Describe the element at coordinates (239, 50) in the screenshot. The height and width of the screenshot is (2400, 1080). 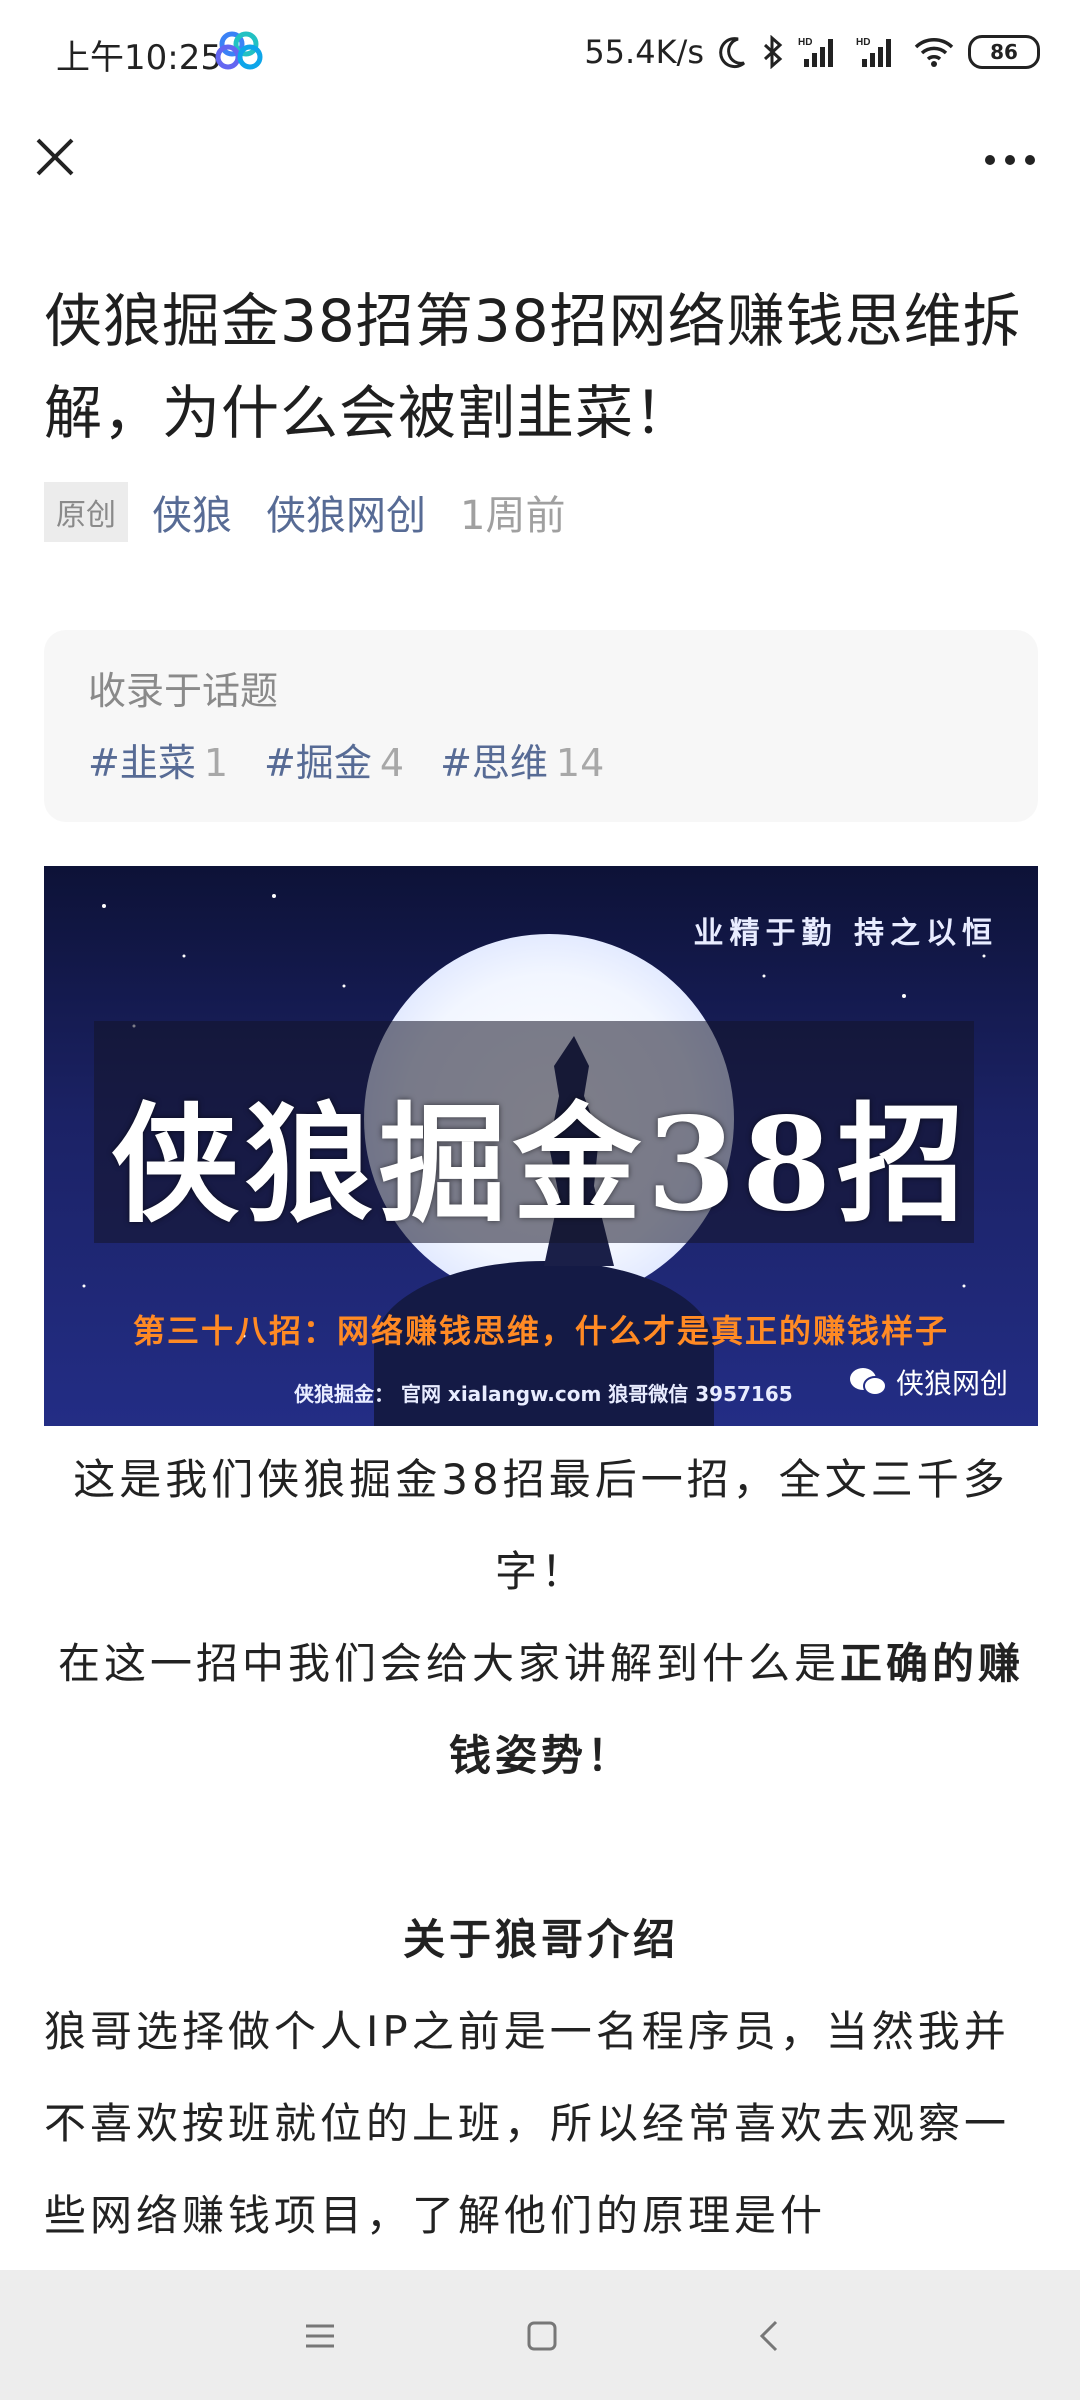
I see `cloud-app-icon` at that location.